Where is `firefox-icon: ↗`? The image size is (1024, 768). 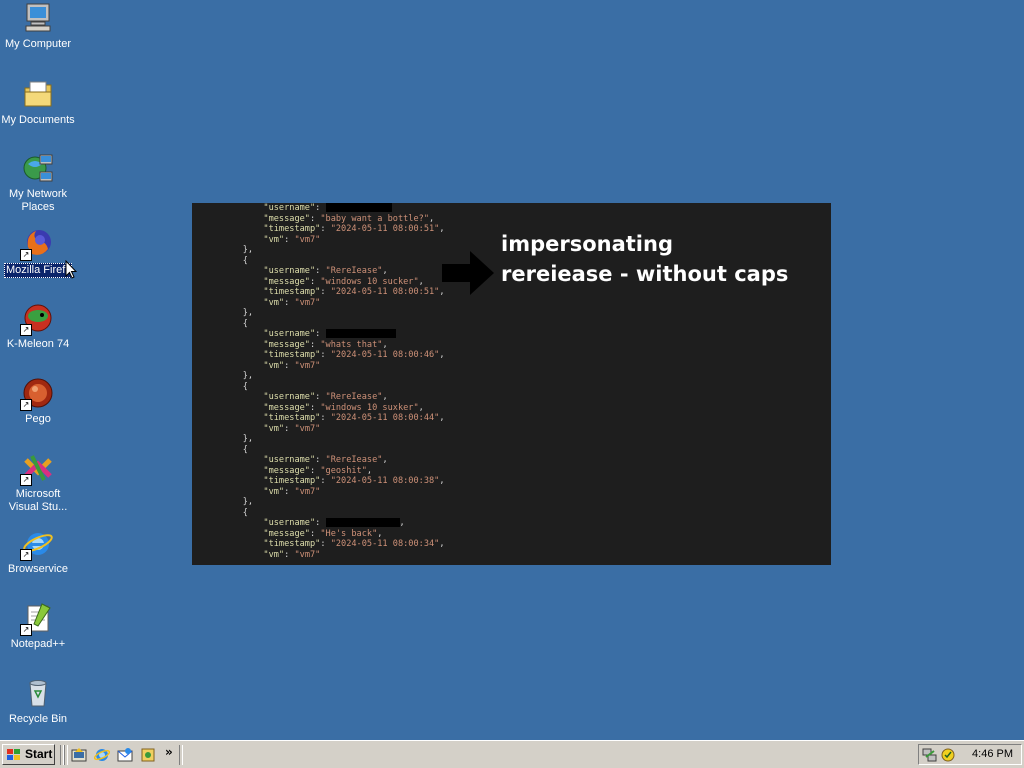
firefox-icon: ↗ is located at coordinates (37, 244).